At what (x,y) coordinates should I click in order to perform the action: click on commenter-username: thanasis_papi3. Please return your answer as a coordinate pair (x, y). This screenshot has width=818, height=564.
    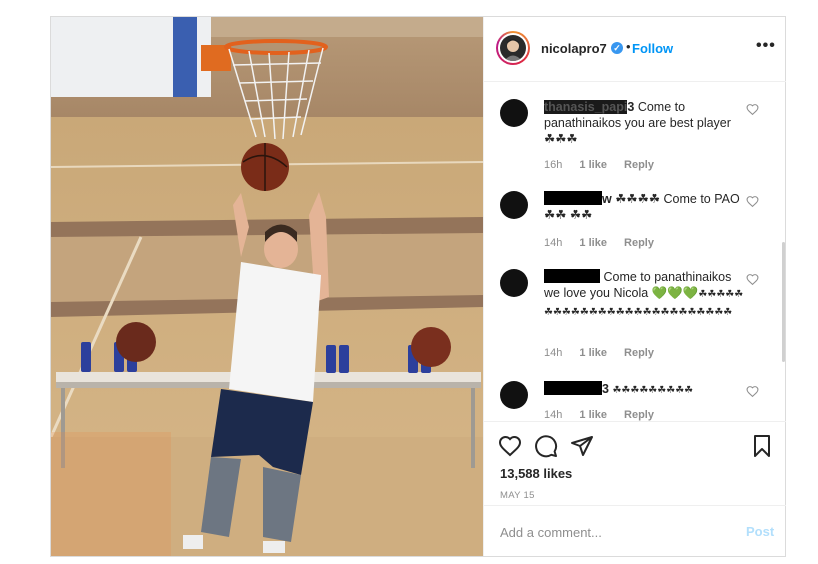
    Looking at the image, I should click on (589, 107).